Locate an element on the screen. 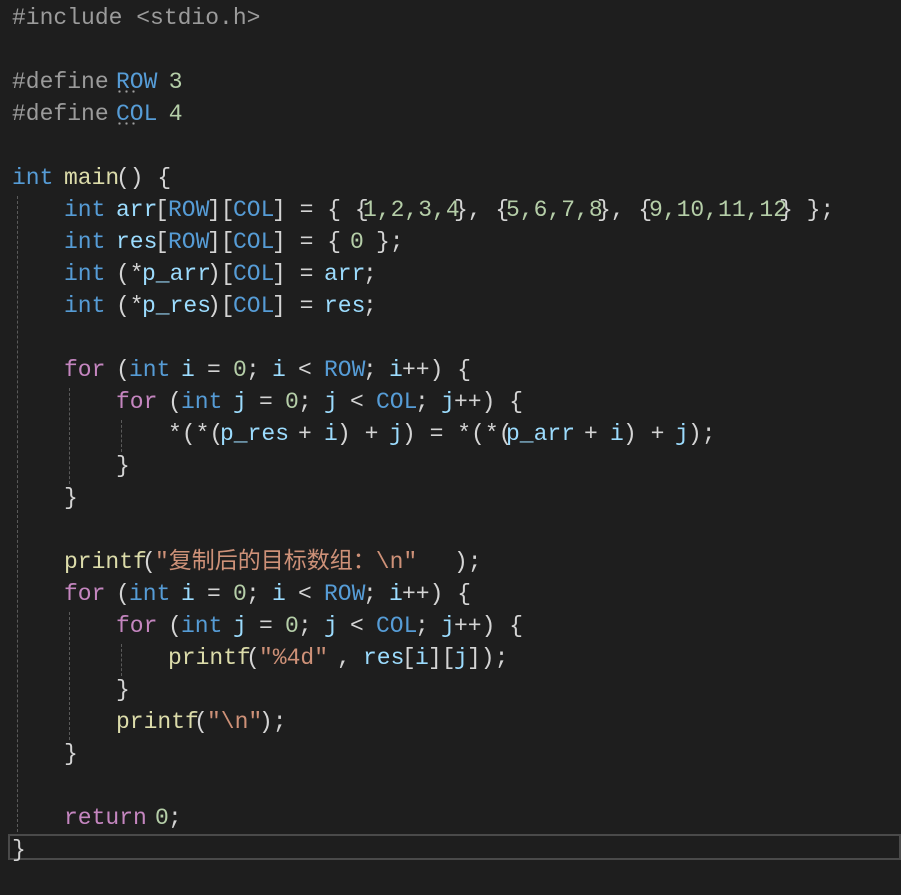  variable-token: arr is located at coordinates (137, 210).